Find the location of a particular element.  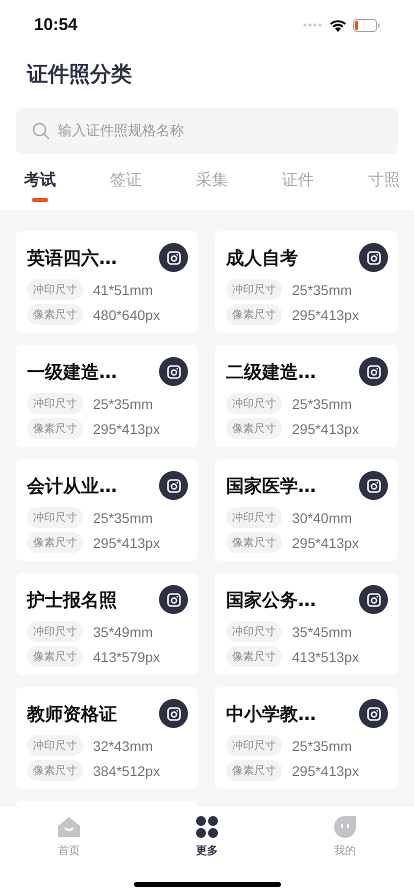

card-title: 教师资格证 is located at coordinates (72, 714).